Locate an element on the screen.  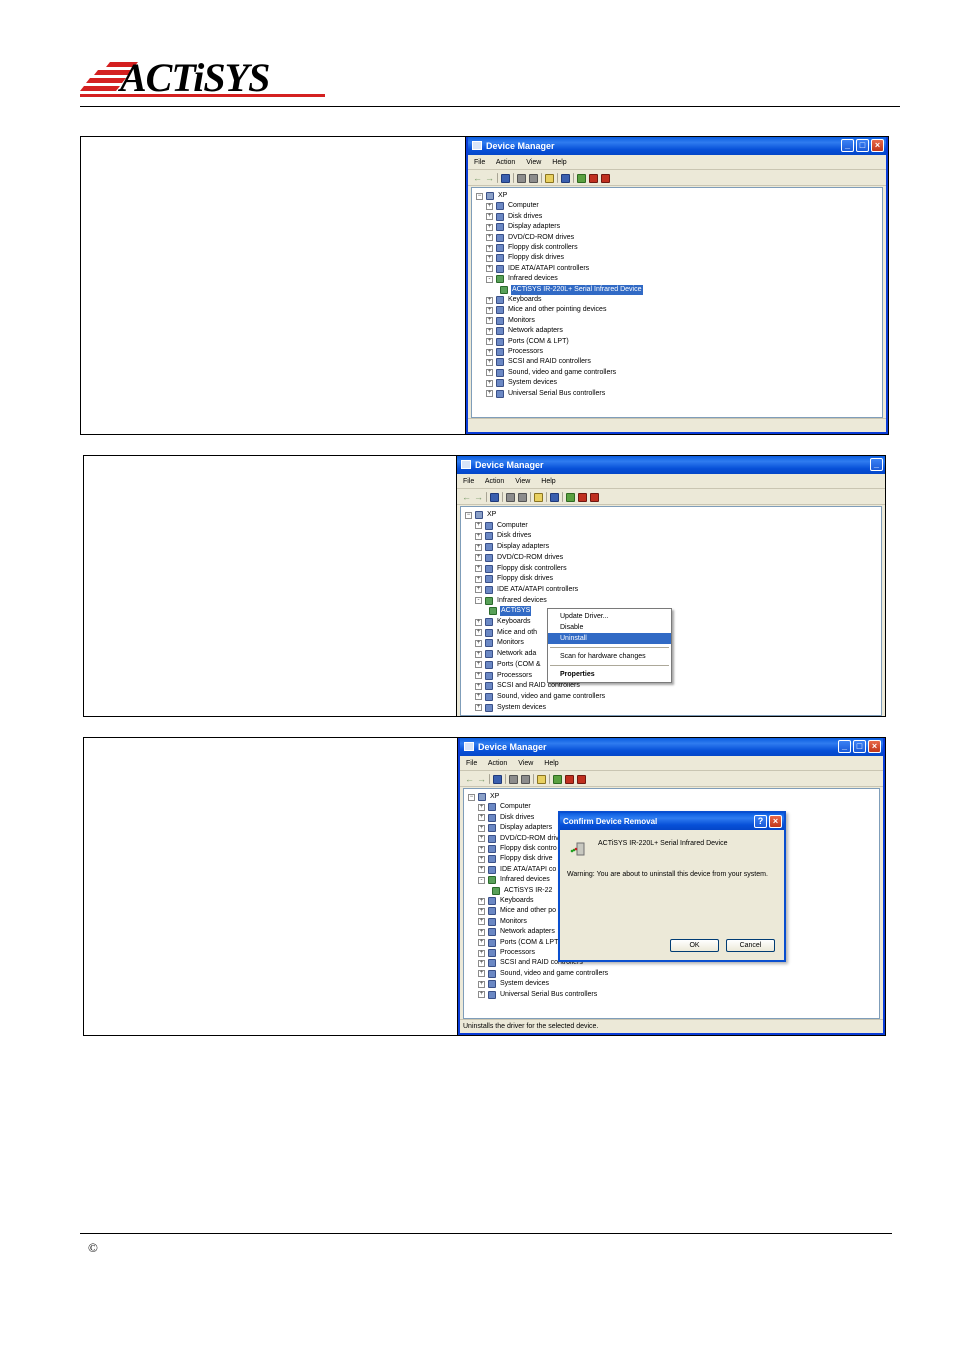
menu-help: Help is located at coordinates (548, 481).